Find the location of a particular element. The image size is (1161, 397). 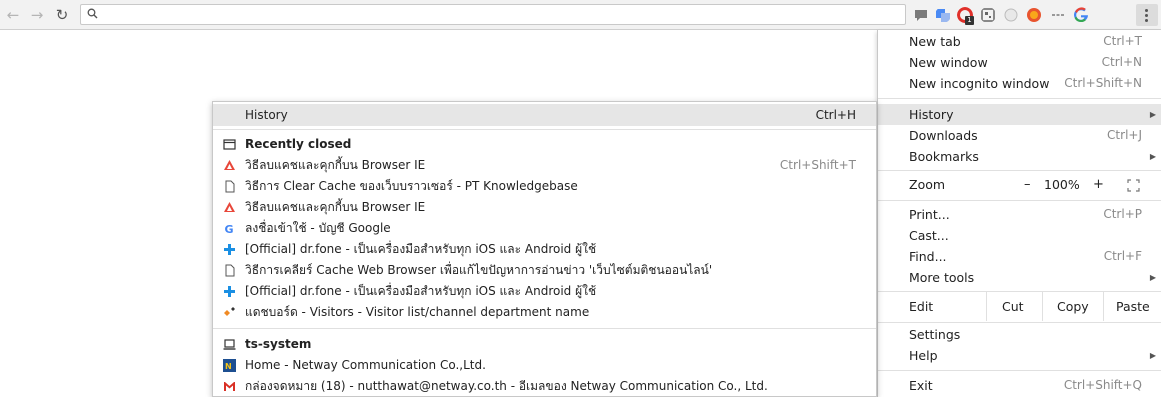

comment-icon is located at coordinates (921, 15).